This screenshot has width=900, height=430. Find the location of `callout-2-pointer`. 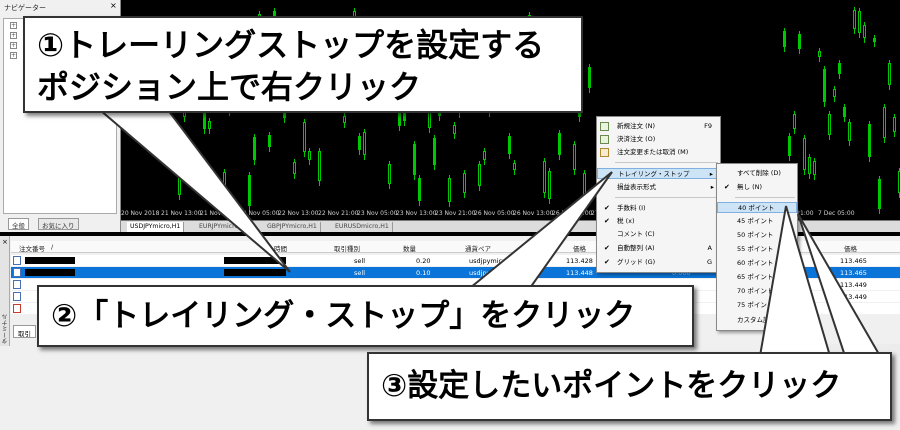

callout-2-pointer is located at coordinates (540, 230).